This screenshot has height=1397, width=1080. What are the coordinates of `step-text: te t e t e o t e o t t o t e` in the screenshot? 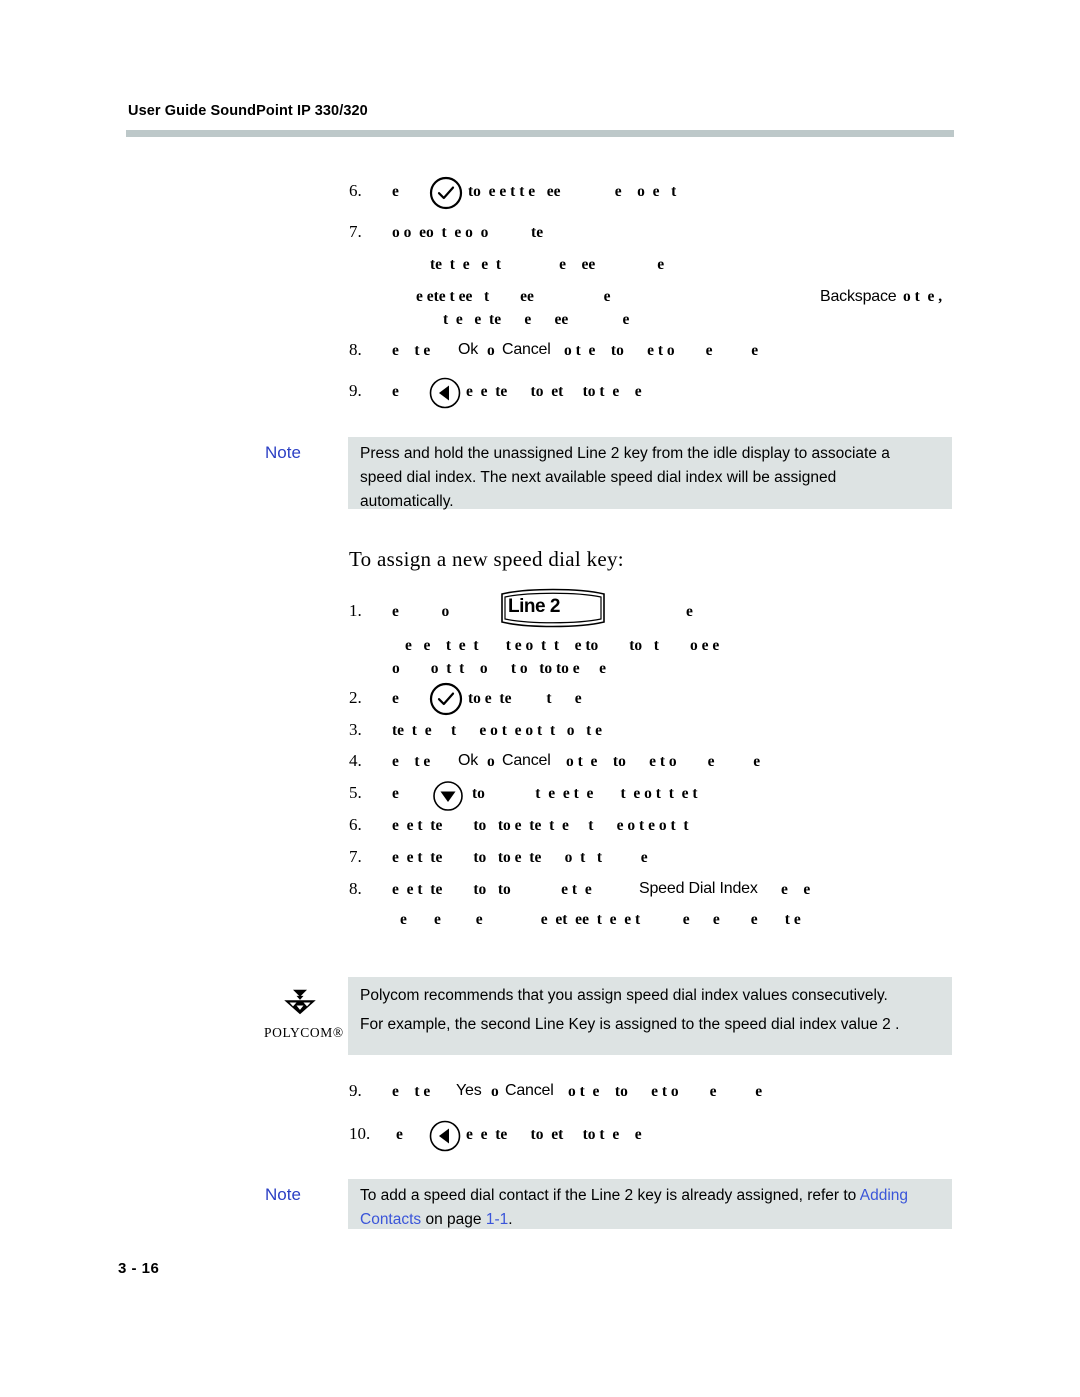 It's located at (497, 730).